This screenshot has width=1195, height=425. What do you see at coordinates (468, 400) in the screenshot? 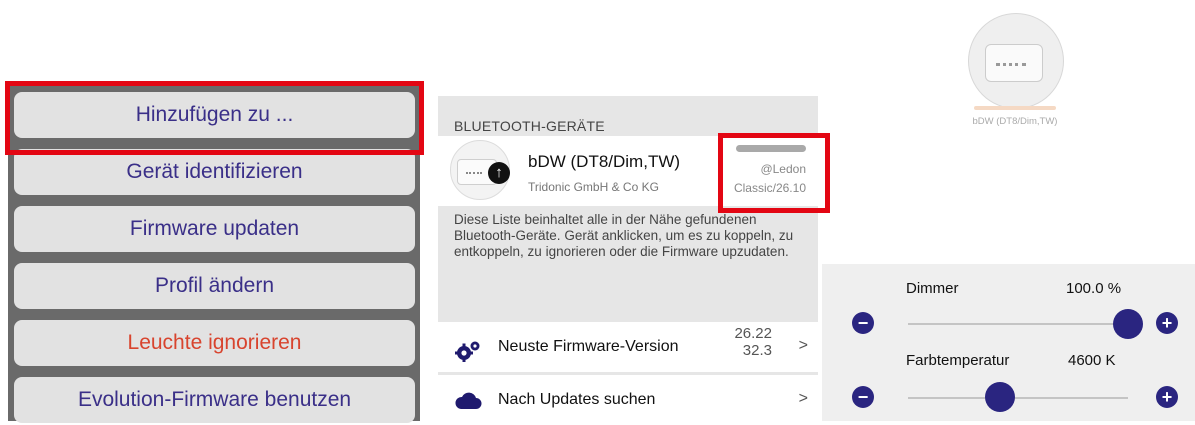
I see `cloud-icon` at bounding box center [468, 400].